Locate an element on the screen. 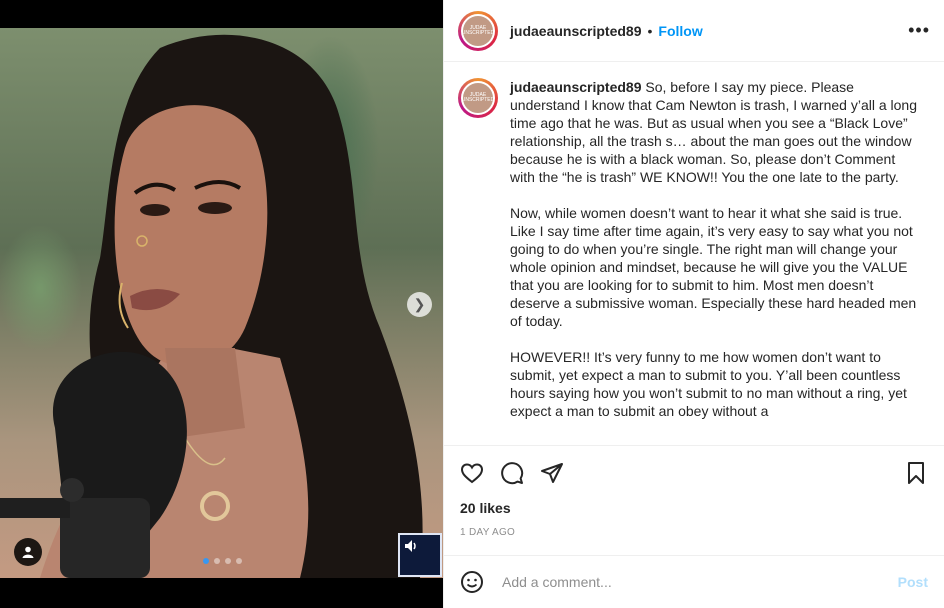 This screenshot has width=944, height=608. sound-toggle-button is located at coordinates (420, 555).